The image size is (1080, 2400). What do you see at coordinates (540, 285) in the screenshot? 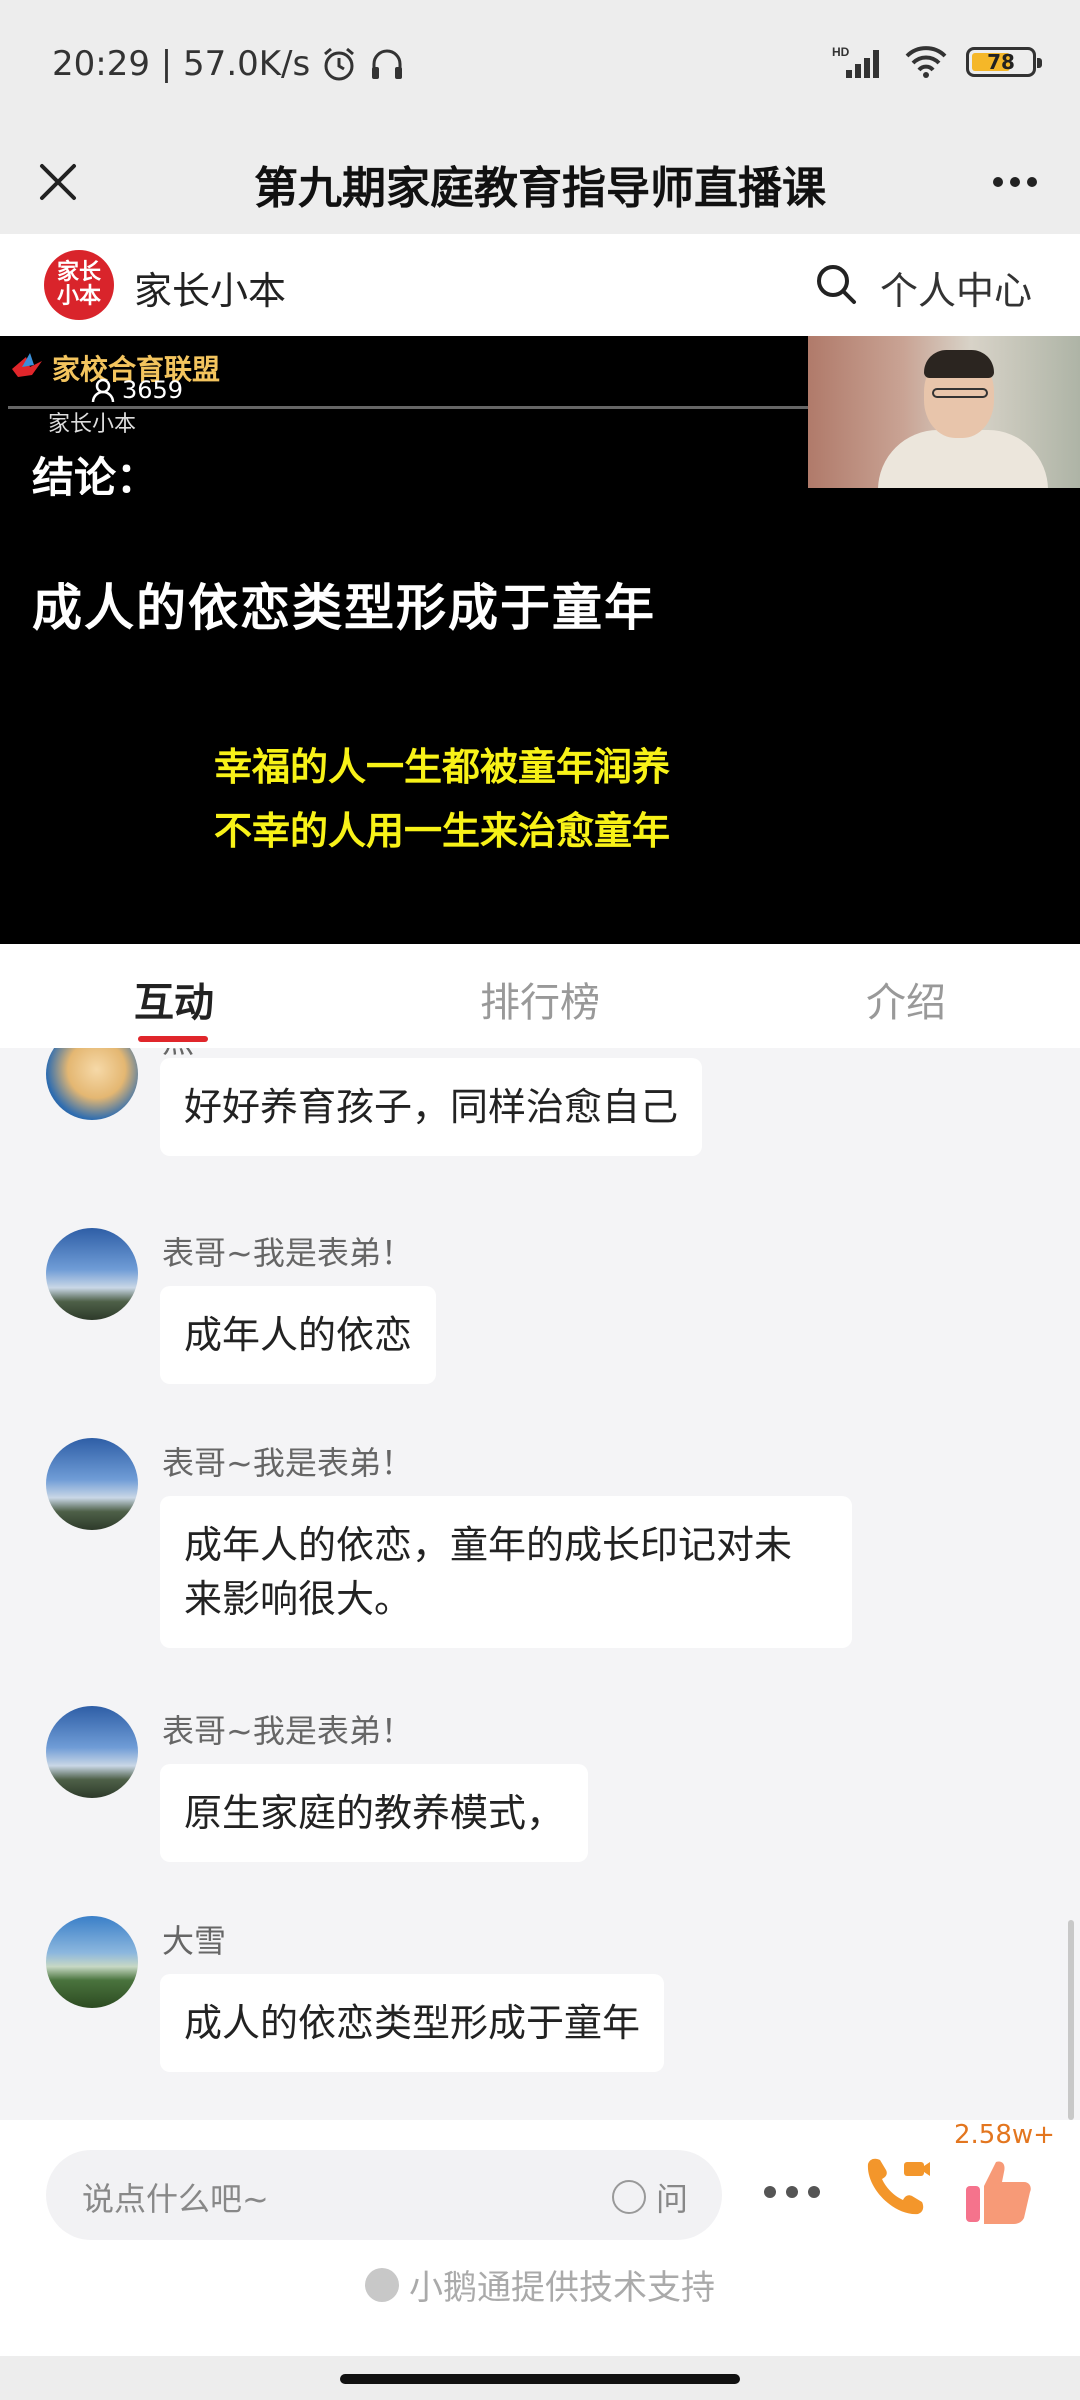
I see `brand-bar: 家长小本 家长小本 个人中心` at bounding box center [540, 285].